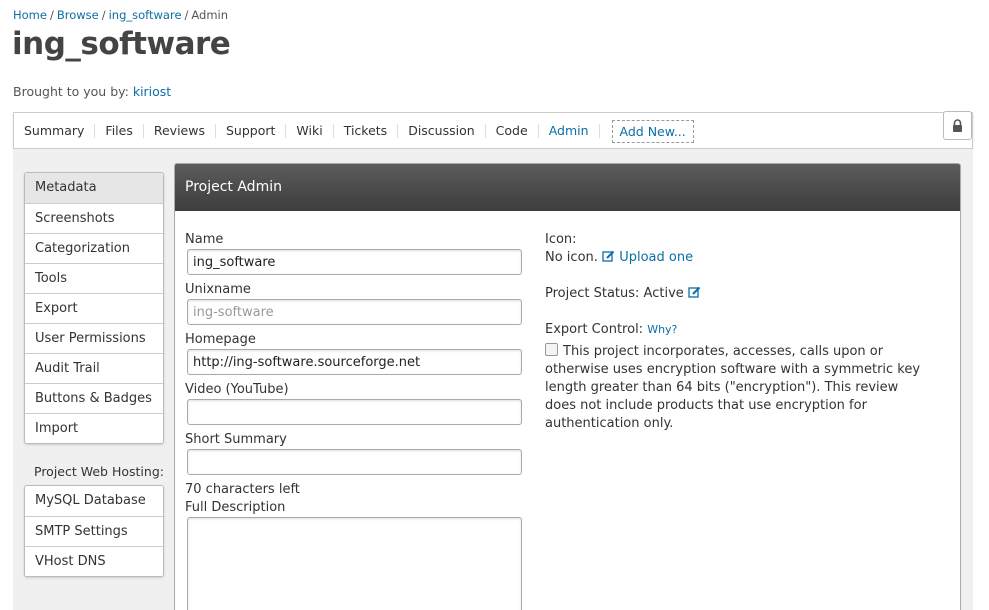 Image resolution: width=989 pixels, height=610 pixels. Describe the element at coordinates (94, 248) in the screenshot. I see `sidebar-item-categorization: Categorization` at that location.